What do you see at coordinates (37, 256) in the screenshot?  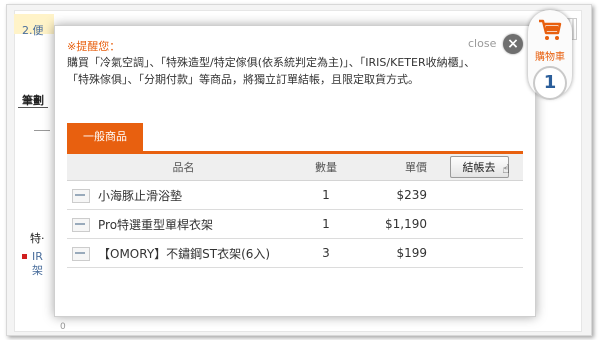 I see `background-product-link-line1: IR` at bounding box center [37, 256].